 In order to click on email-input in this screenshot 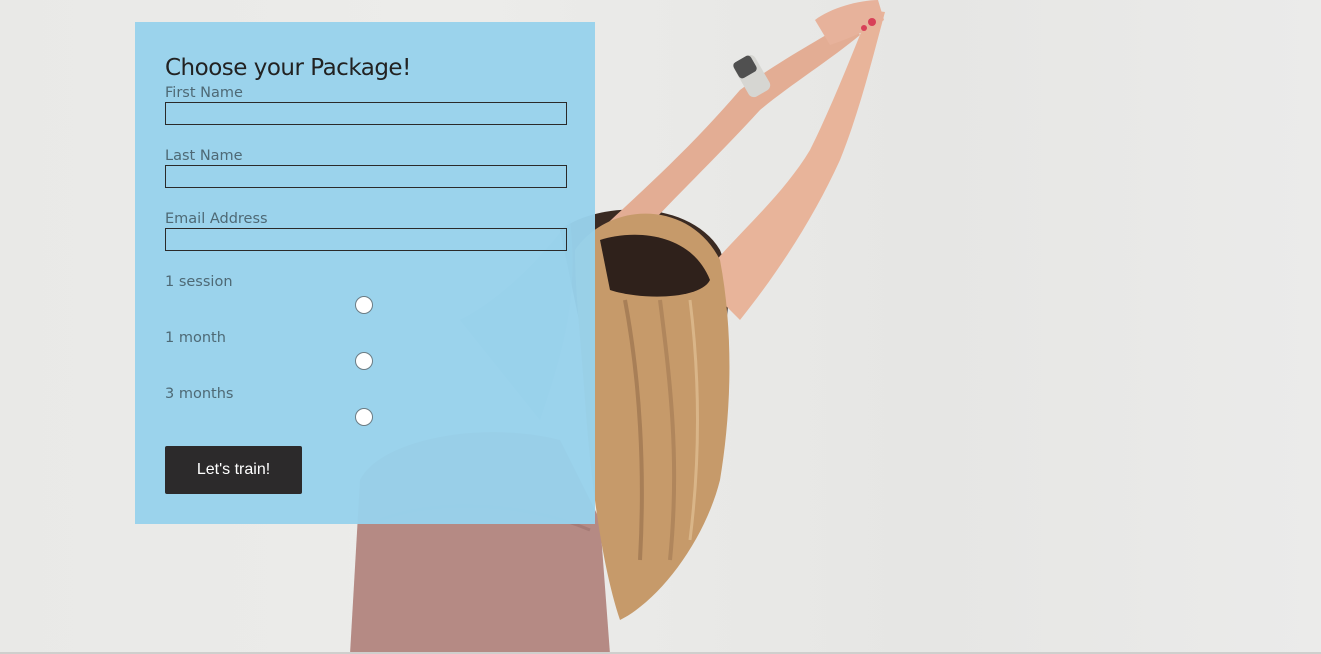, I will do `click(366, 239)`.